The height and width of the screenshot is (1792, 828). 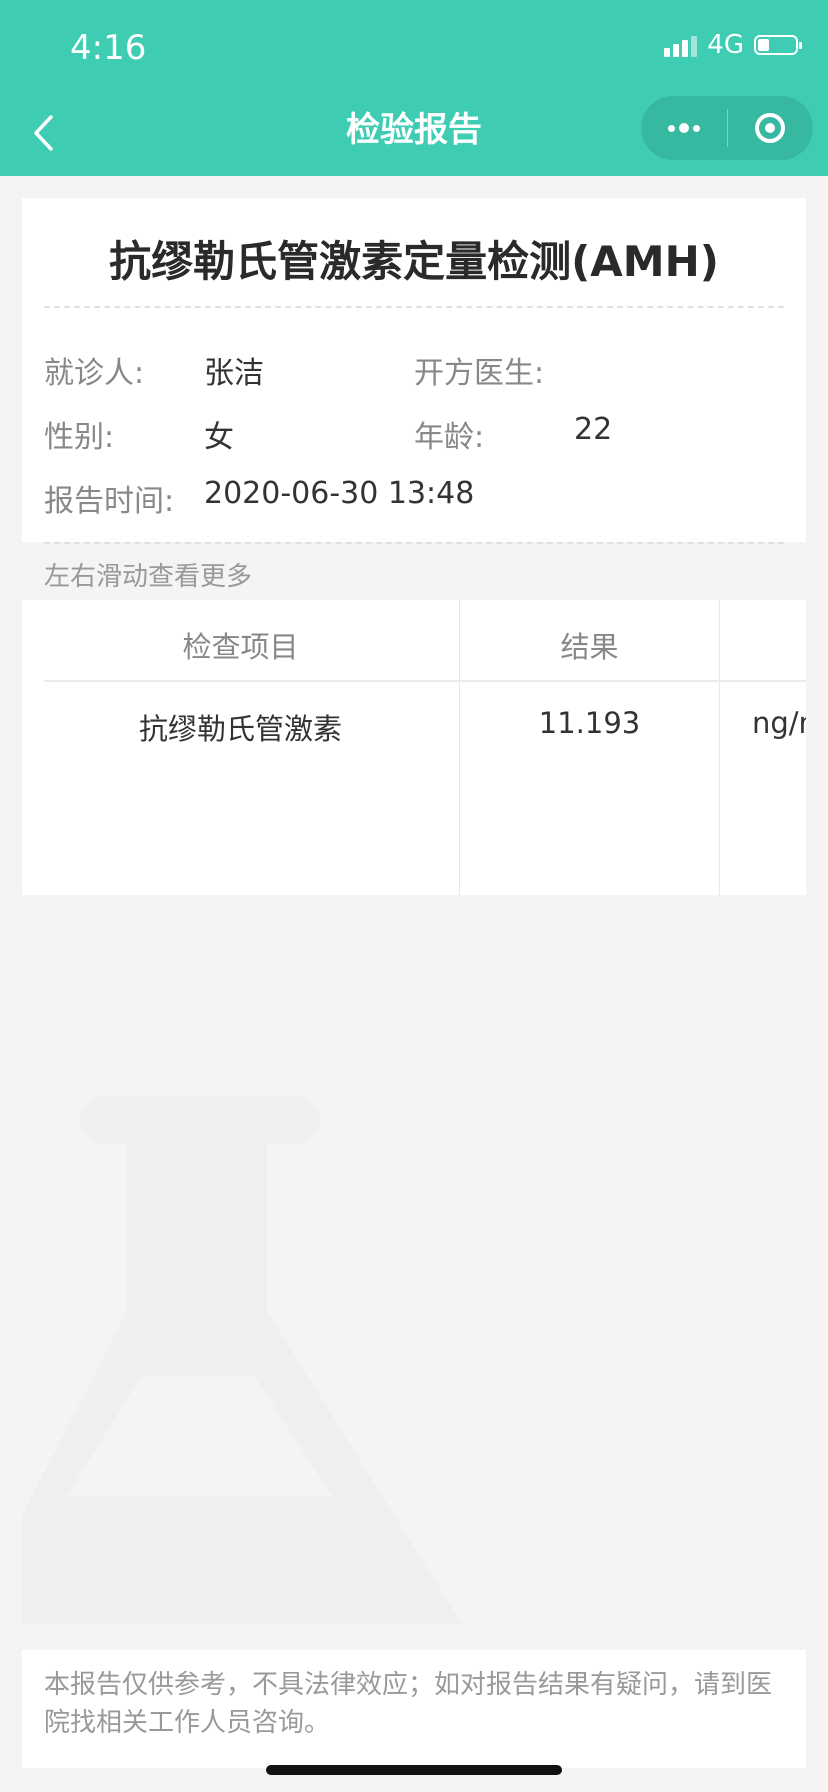 I want to click on more-dots-icon, so click(x=683, y=128).